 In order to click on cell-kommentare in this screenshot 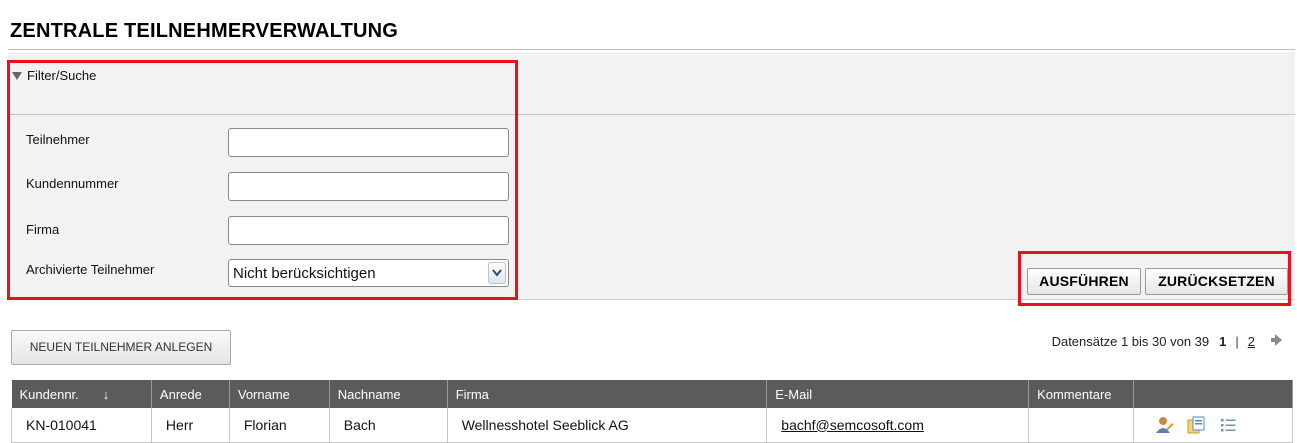, I will do `click(1081, 425)`.